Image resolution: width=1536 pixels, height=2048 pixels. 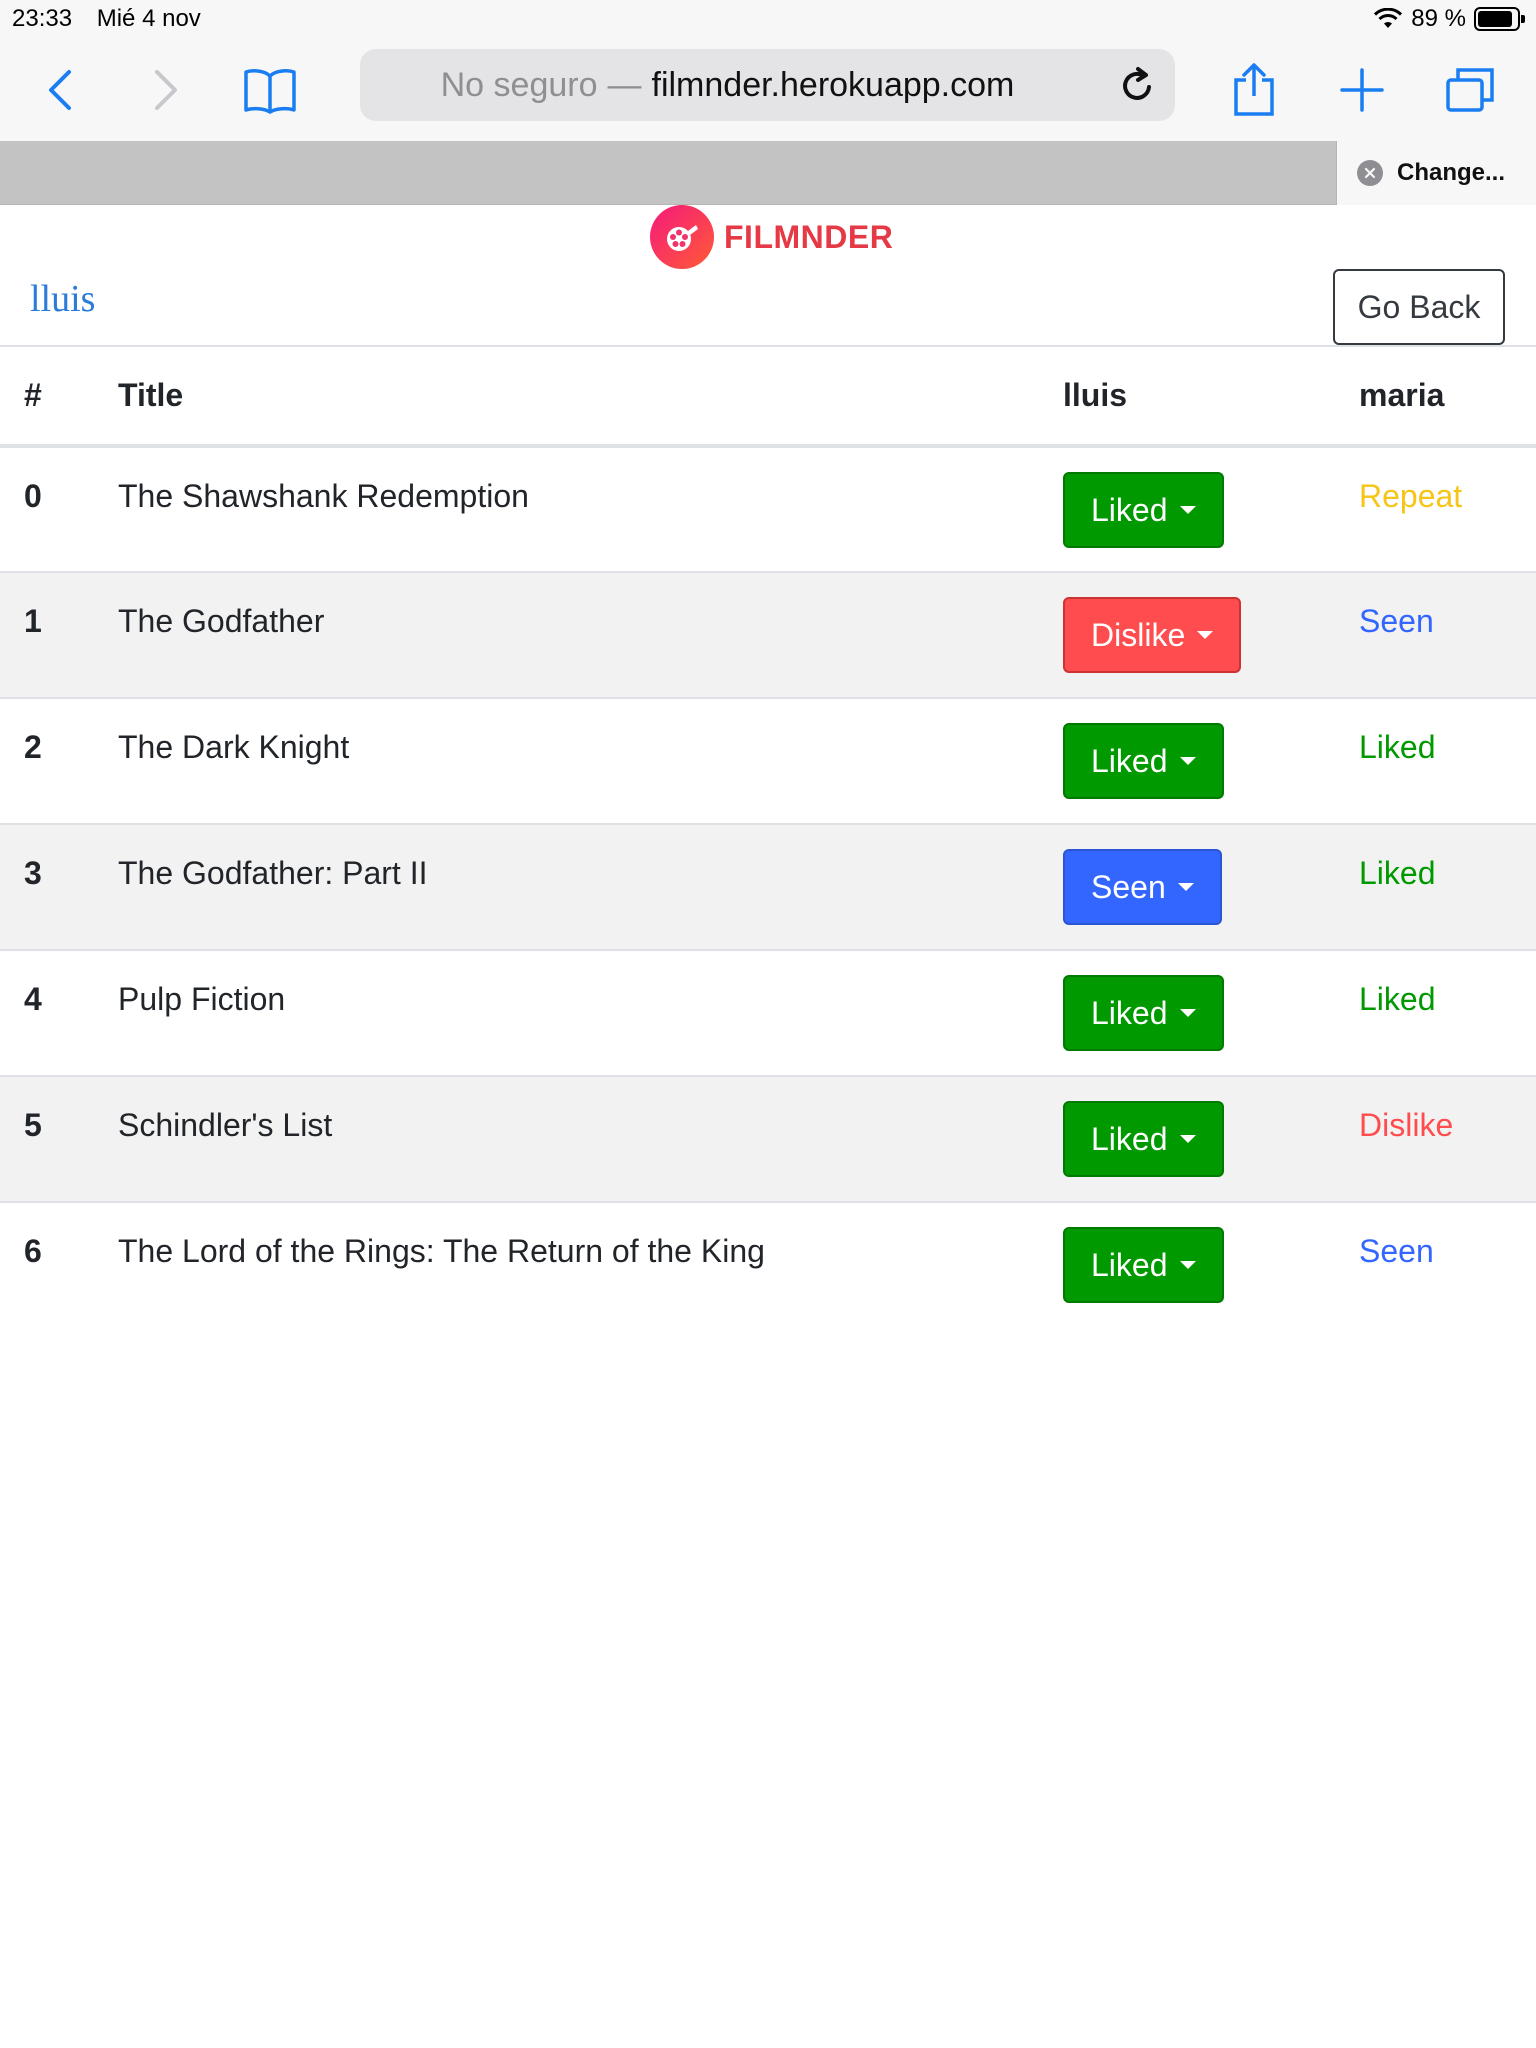 What do you see at coordinates (1447, 508) in the screenshot?
I see `maria-status: Repeat` at bounding box center [1447, 508].